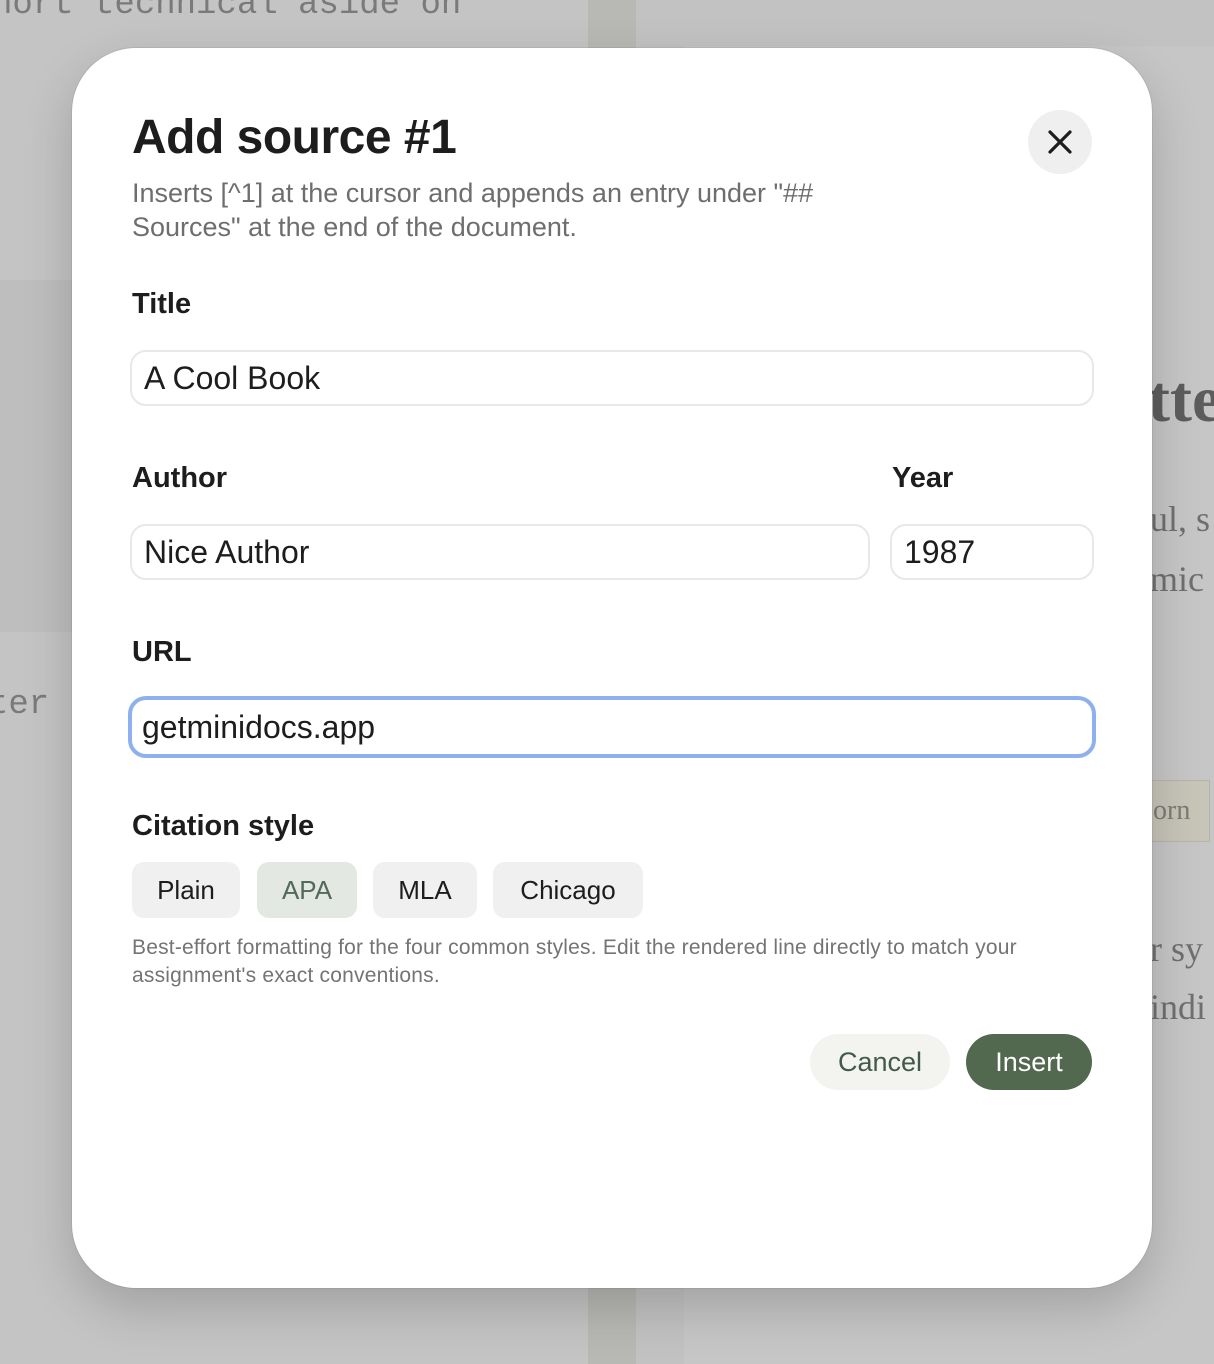  I want to click on citation-option-mla: MLA, so click(425, 890).